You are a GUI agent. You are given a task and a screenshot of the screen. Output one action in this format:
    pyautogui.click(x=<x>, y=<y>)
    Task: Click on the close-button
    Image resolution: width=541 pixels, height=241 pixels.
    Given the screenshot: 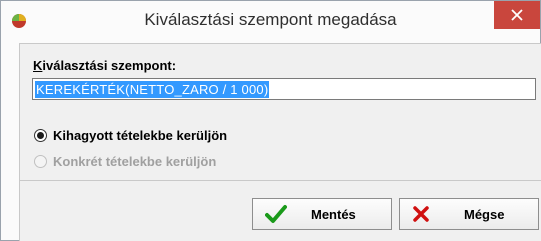 What is the action you would take?
    pyautogui.click(x=517, y=15)
    